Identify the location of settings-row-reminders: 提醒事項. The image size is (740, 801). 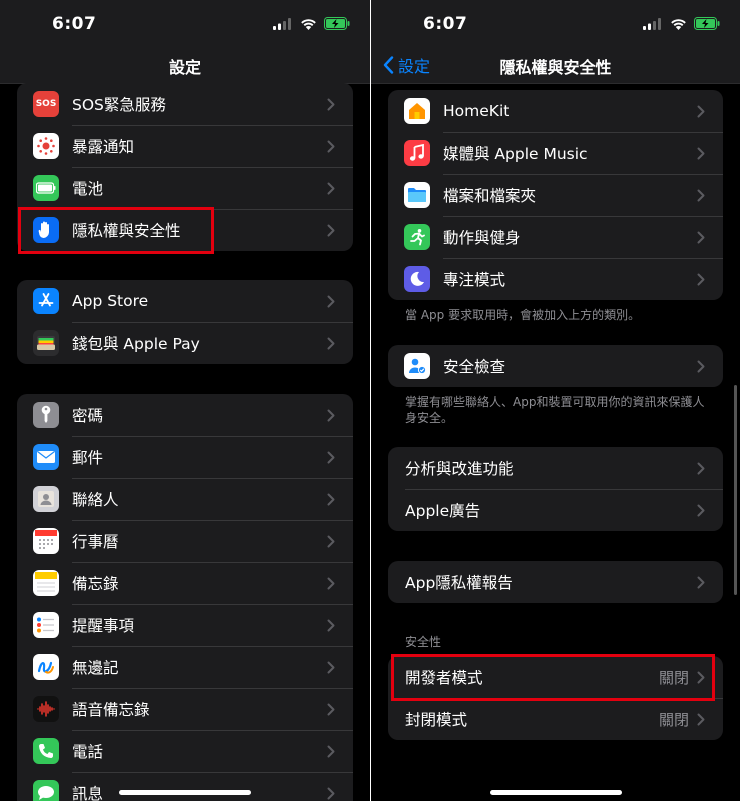
(185, 625).